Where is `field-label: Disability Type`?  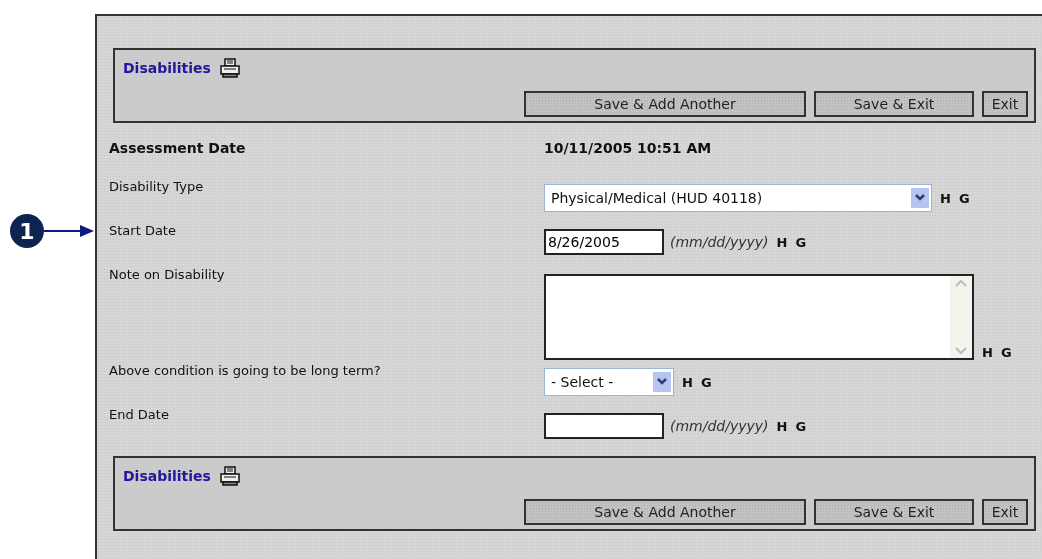
field-label: Disability Type is located at coordinates (157, 187).